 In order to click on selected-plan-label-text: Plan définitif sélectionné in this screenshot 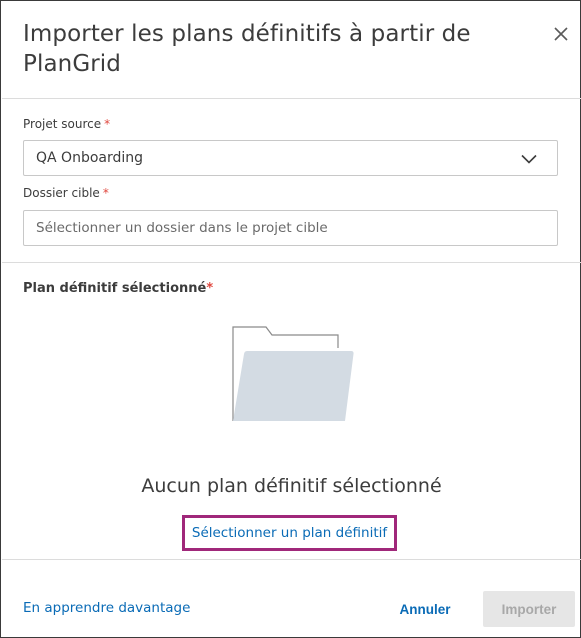, I will do `click(115, 288)`.